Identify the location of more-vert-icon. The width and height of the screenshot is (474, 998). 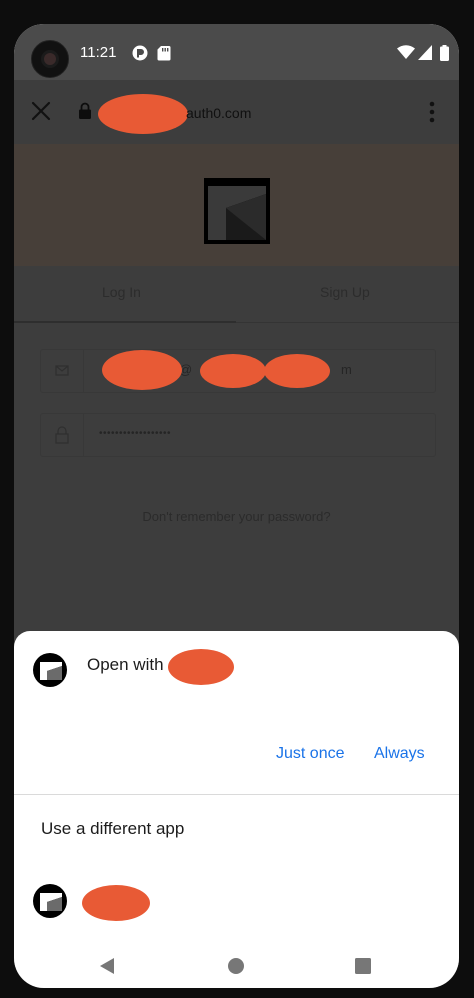
(432, 112).